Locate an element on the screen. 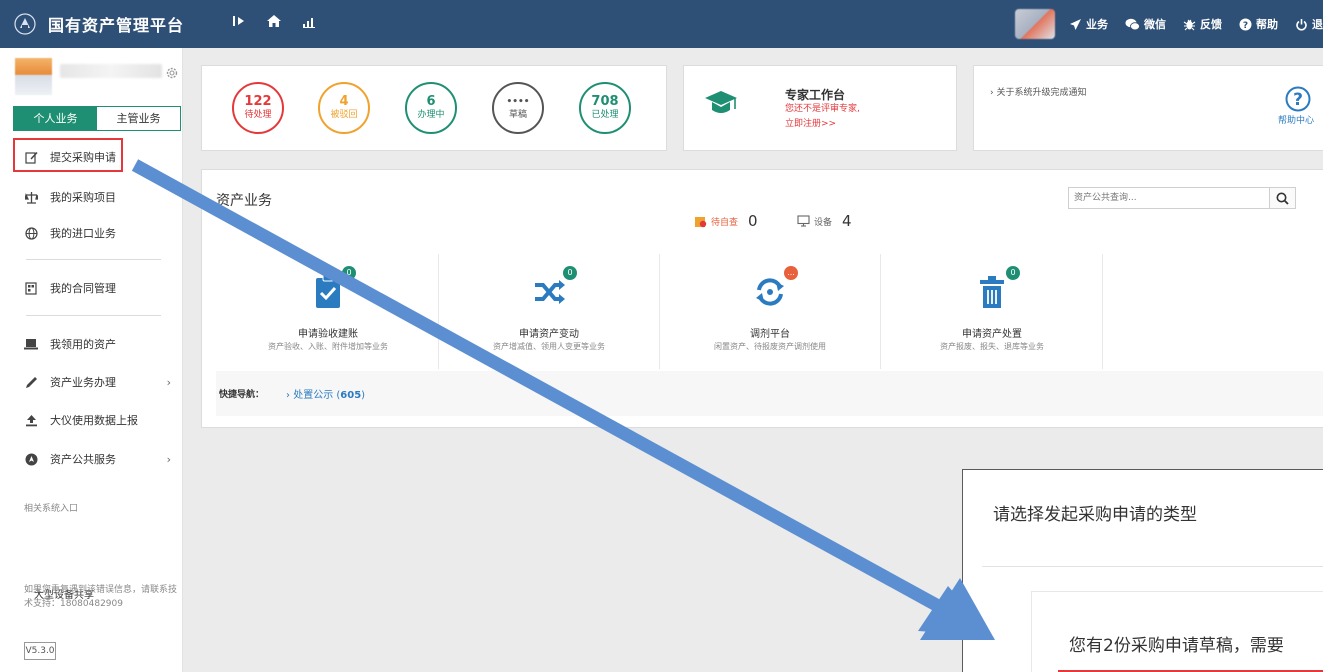  sidebar-item-instrument-report: 大仪使用数据上报 is located at coordinates (91, 420).